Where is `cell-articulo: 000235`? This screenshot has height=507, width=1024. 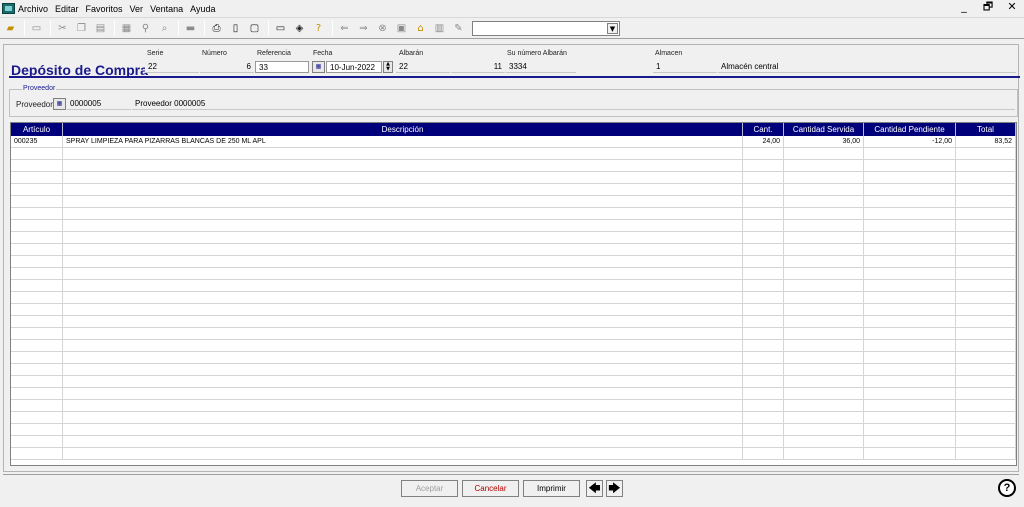
cell-articulo: 000235 is located at coordinates (37, 141).